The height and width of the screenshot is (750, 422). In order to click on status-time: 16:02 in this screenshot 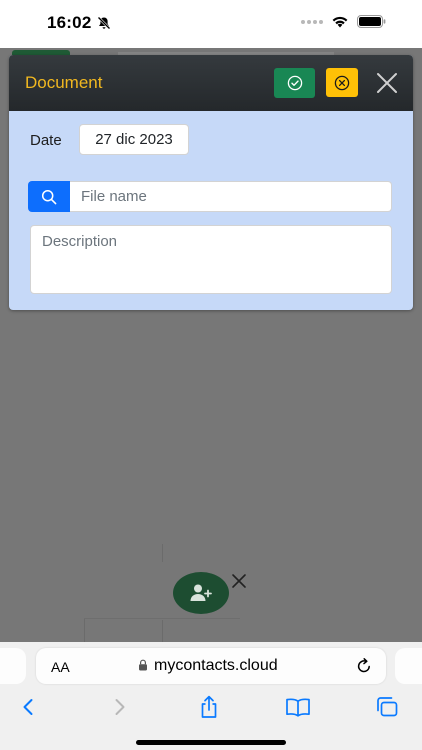, I will do `click(69, 22)`.